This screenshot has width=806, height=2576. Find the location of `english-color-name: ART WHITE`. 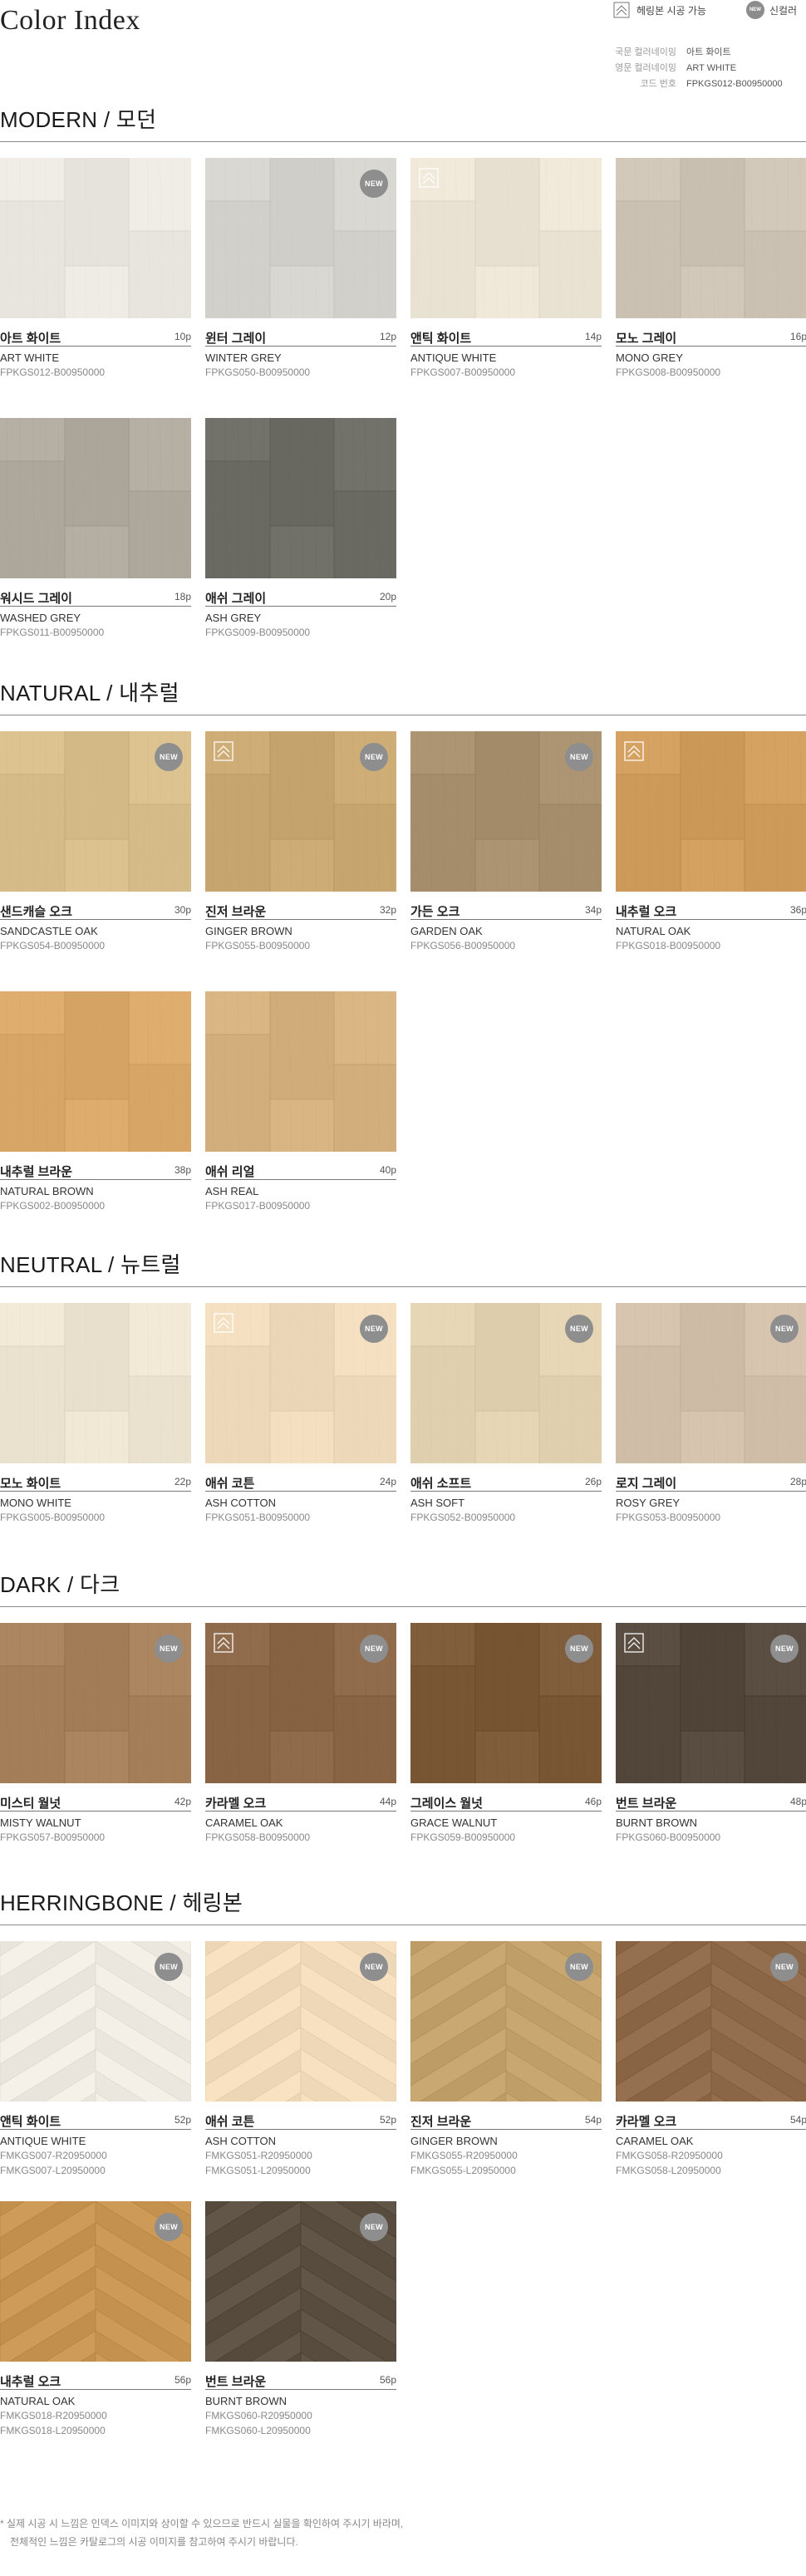

english-color-name: ART WHITE is located at coordinates (30, 357).